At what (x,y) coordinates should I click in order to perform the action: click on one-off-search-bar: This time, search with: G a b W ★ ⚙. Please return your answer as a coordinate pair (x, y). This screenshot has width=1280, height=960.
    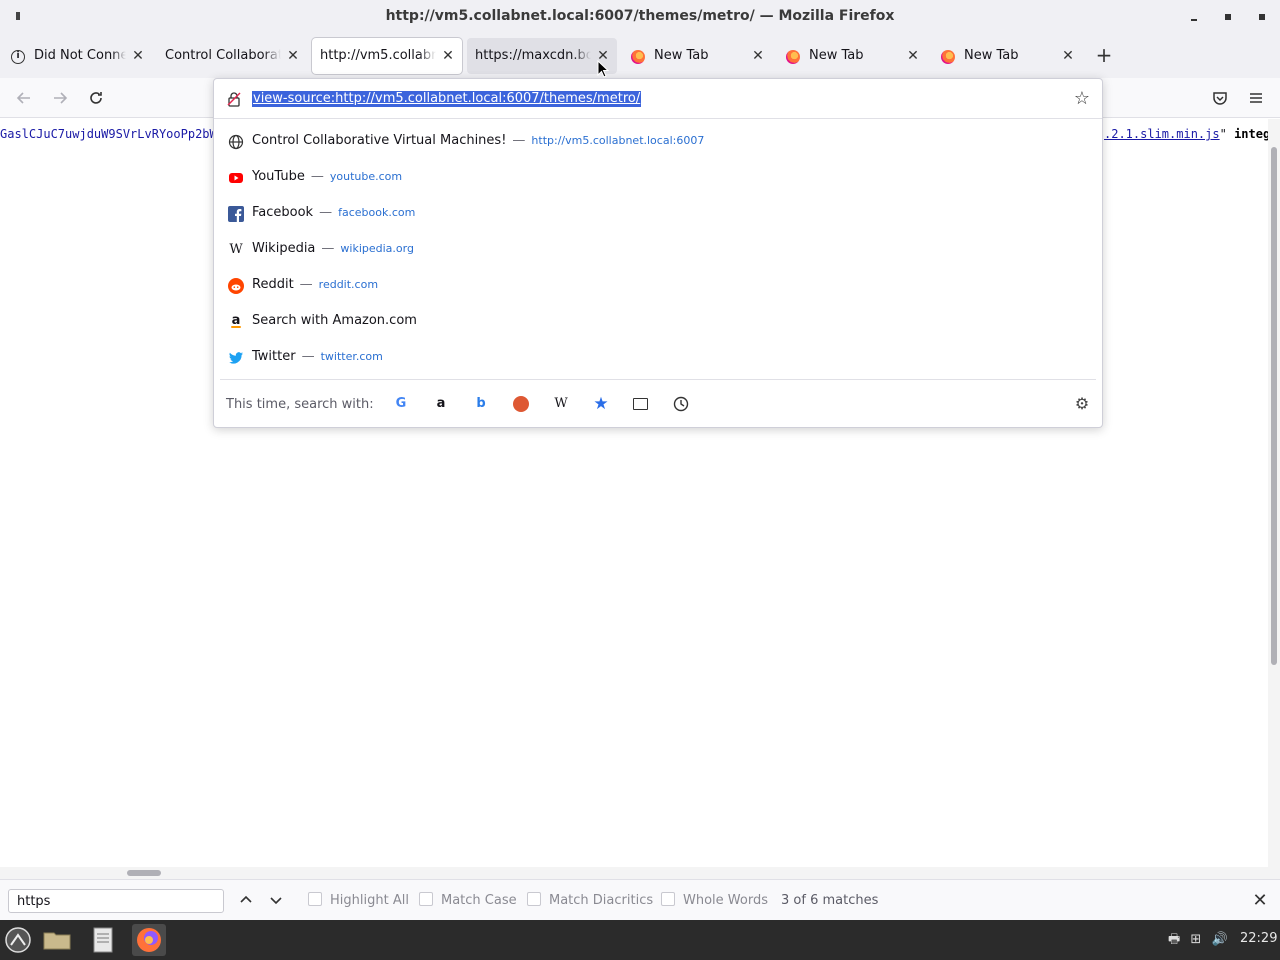
    Looking at the image, I should click on (658, 404).